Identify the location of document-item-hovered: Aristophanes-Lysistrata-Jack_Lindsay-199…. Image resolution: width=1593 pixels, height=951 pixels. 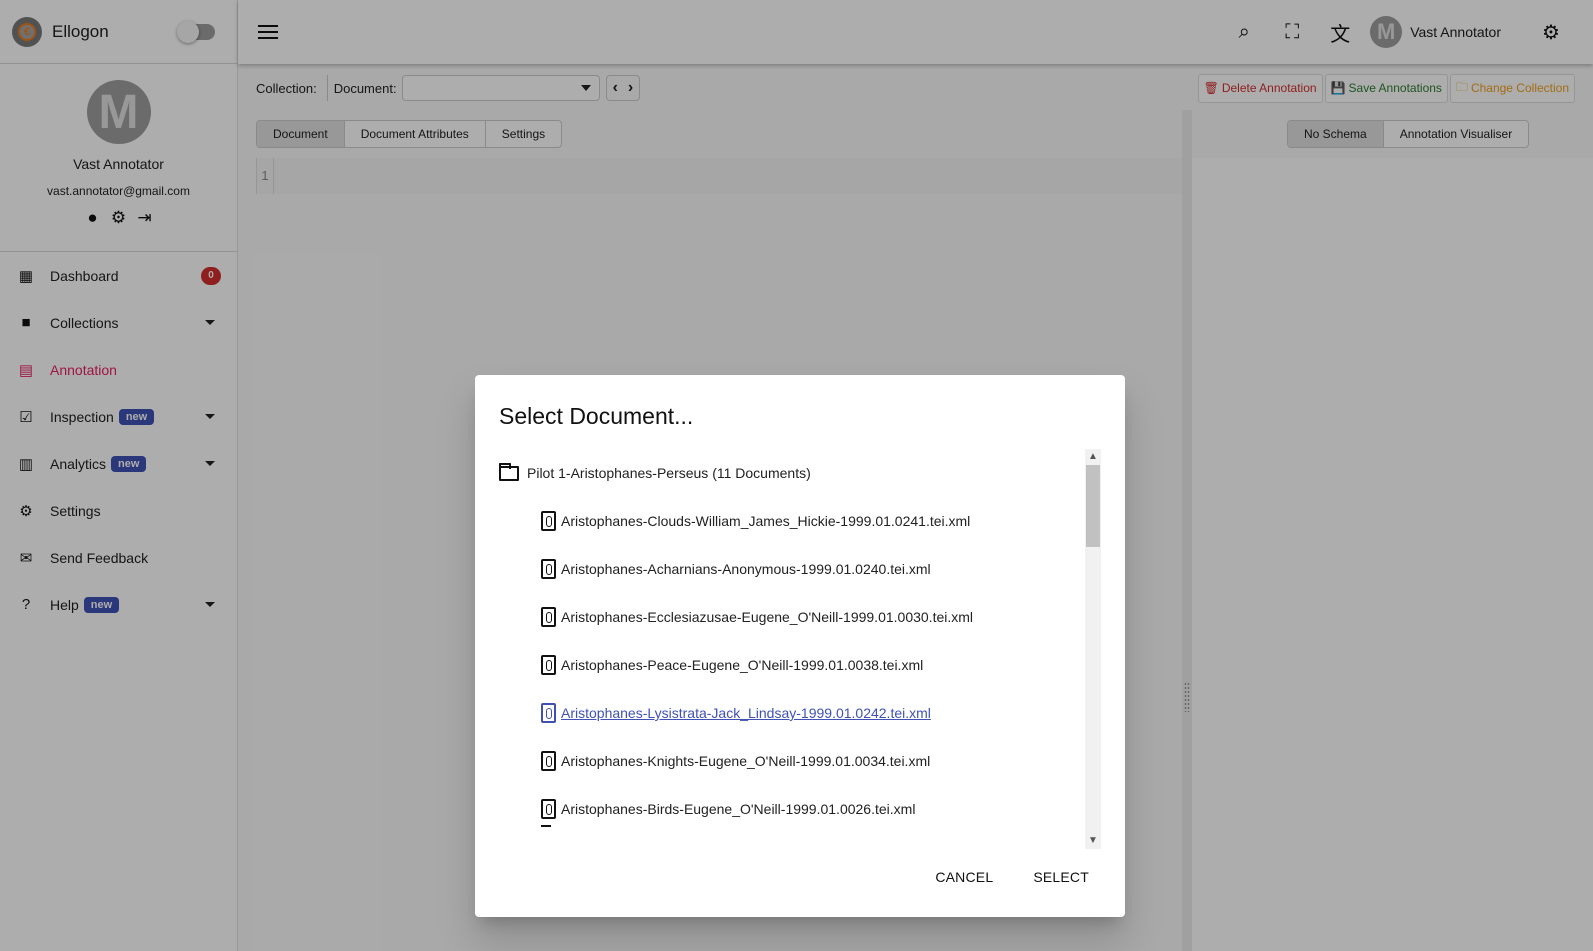
(799, 713).